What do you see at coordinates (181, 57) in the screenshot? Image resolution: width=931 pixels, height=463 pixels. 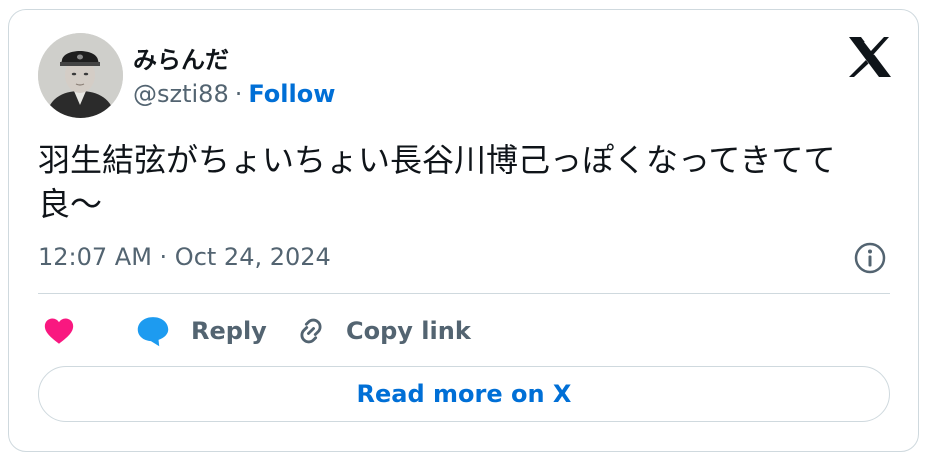 I see `author-display-name: みらんだ` at bounding box center [181, 57].